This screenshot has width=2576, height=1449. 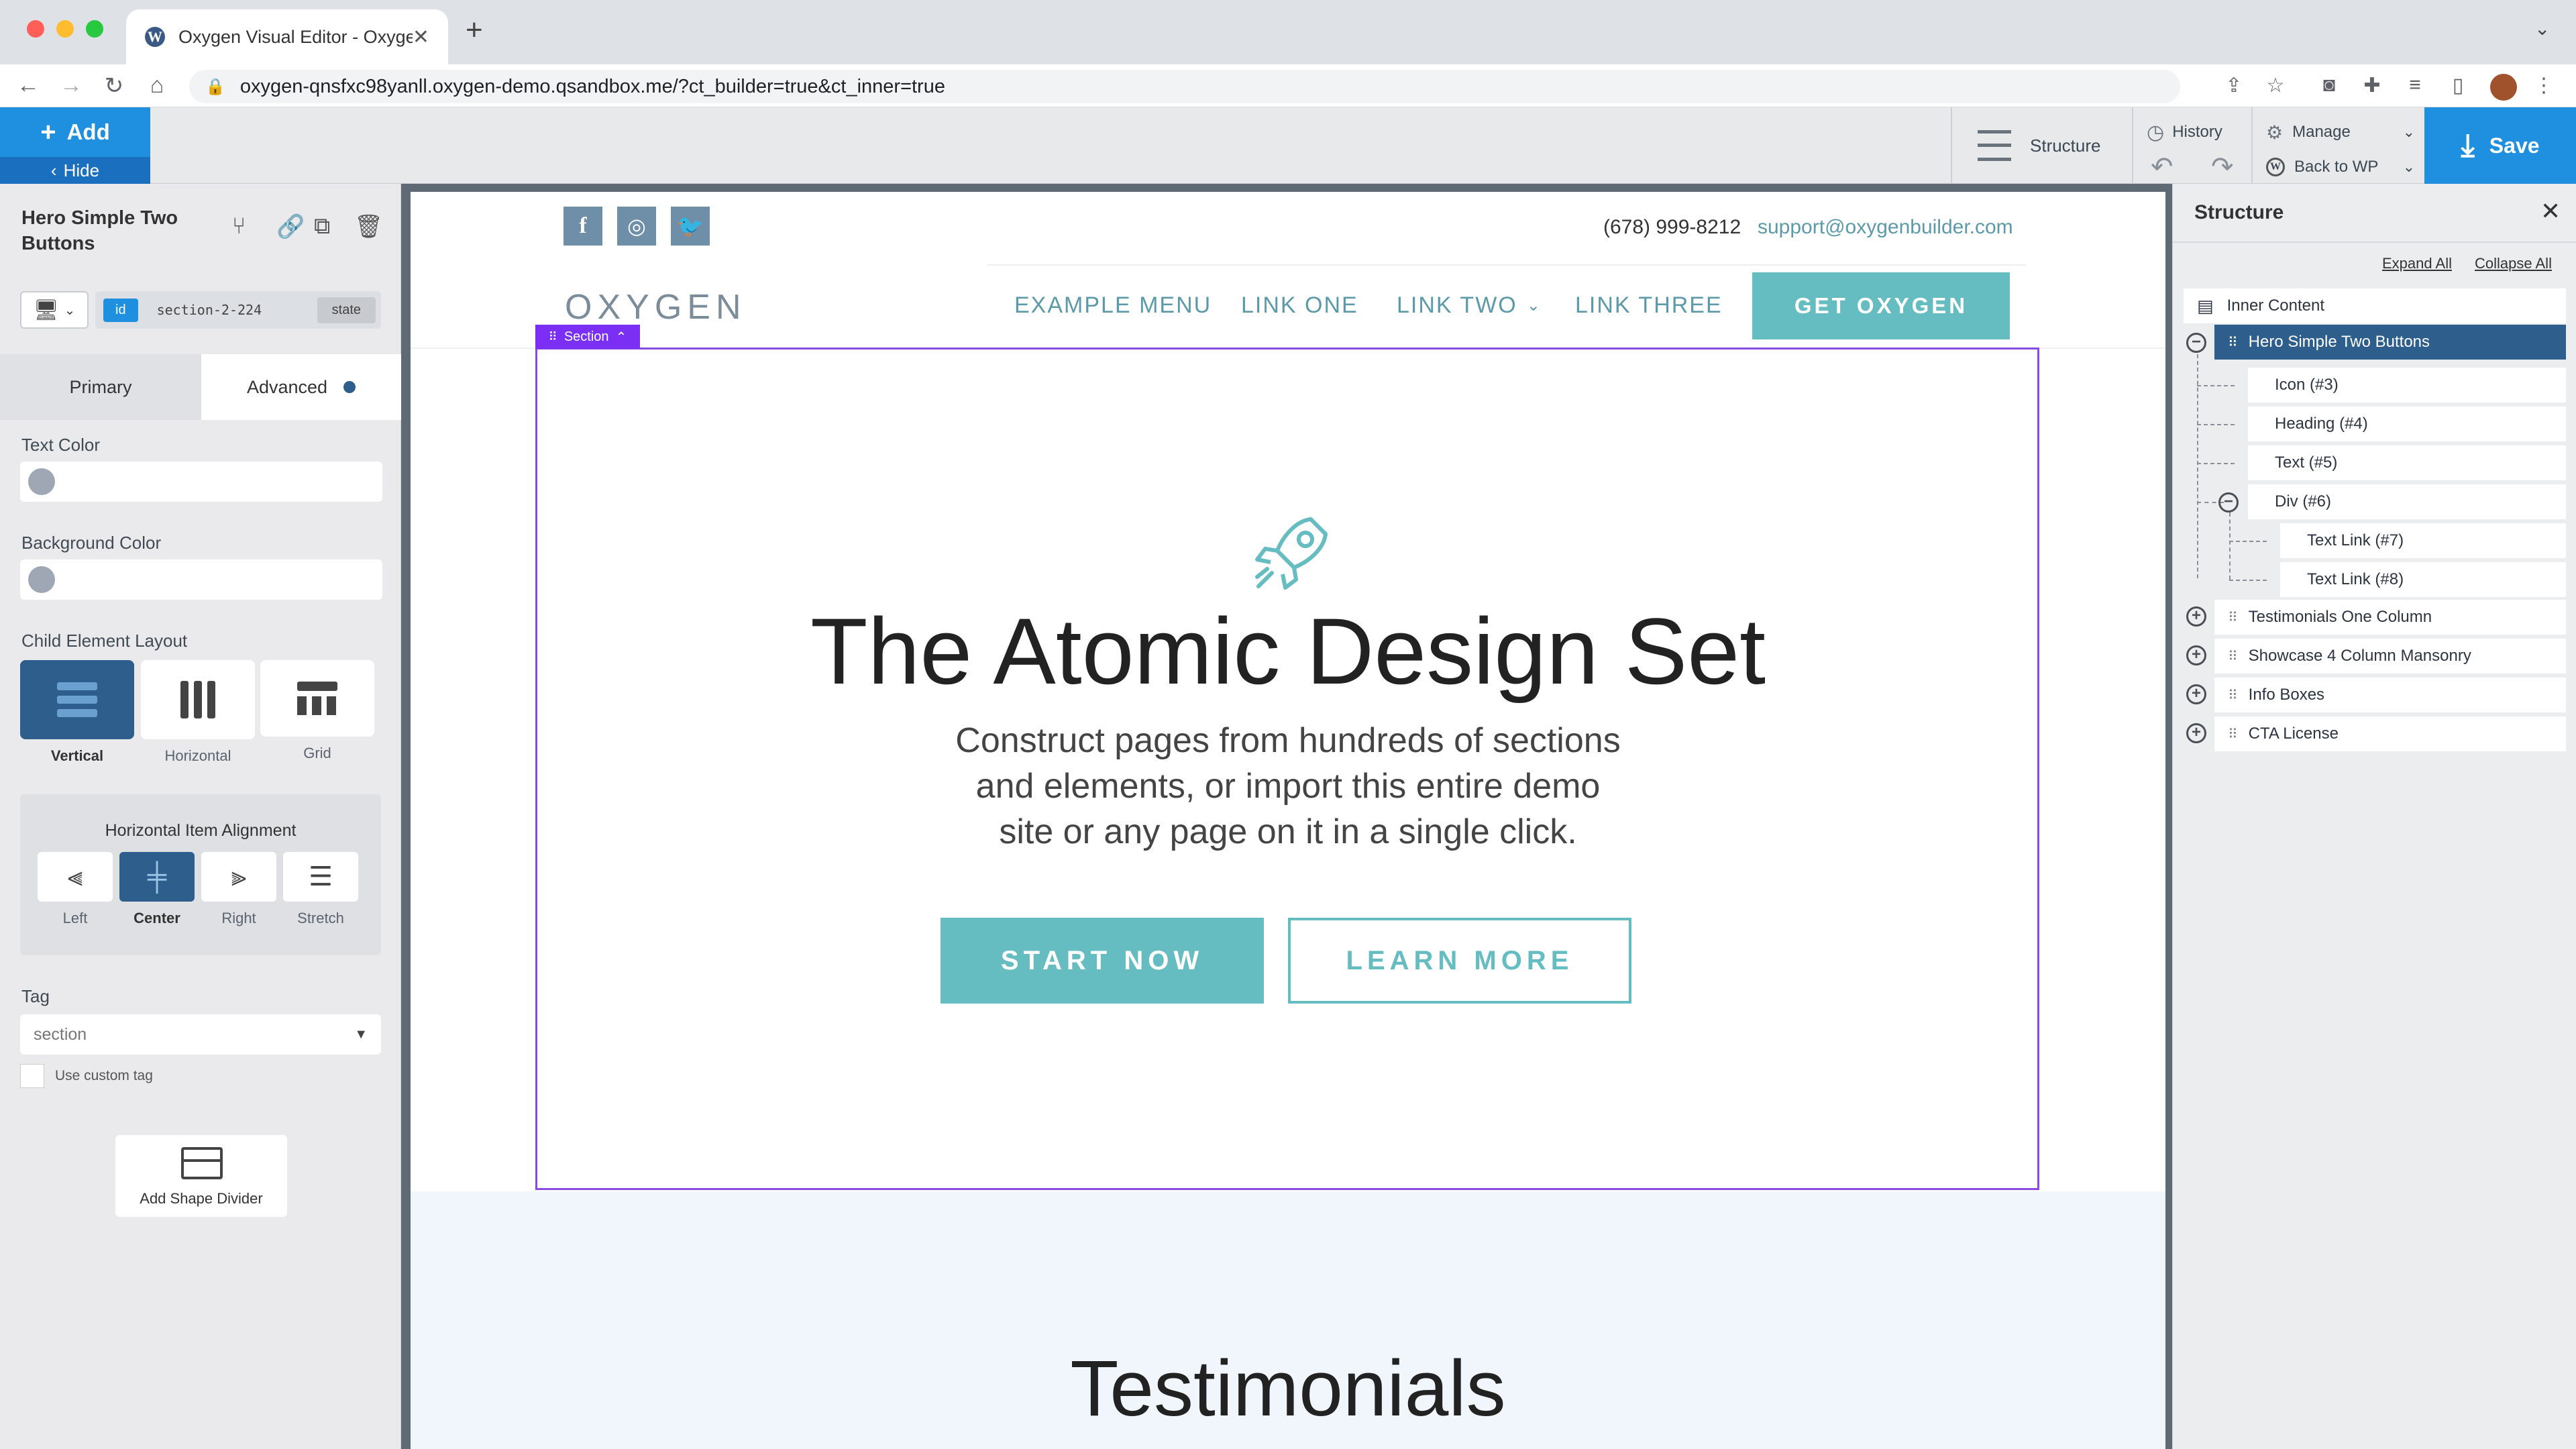 What do you see at coordinates (2234, 85) in the screenshot?
I see `share-icon: ⇪` at bounding box center [2234, 85].